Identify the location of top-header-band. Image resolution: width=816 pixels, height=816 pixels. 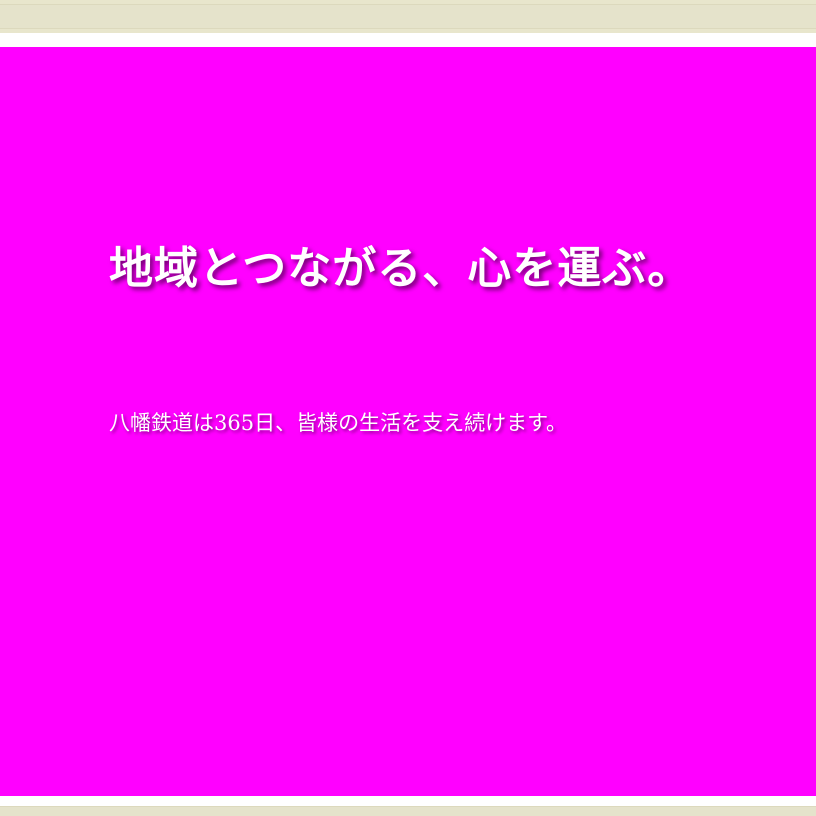
(408, 16).